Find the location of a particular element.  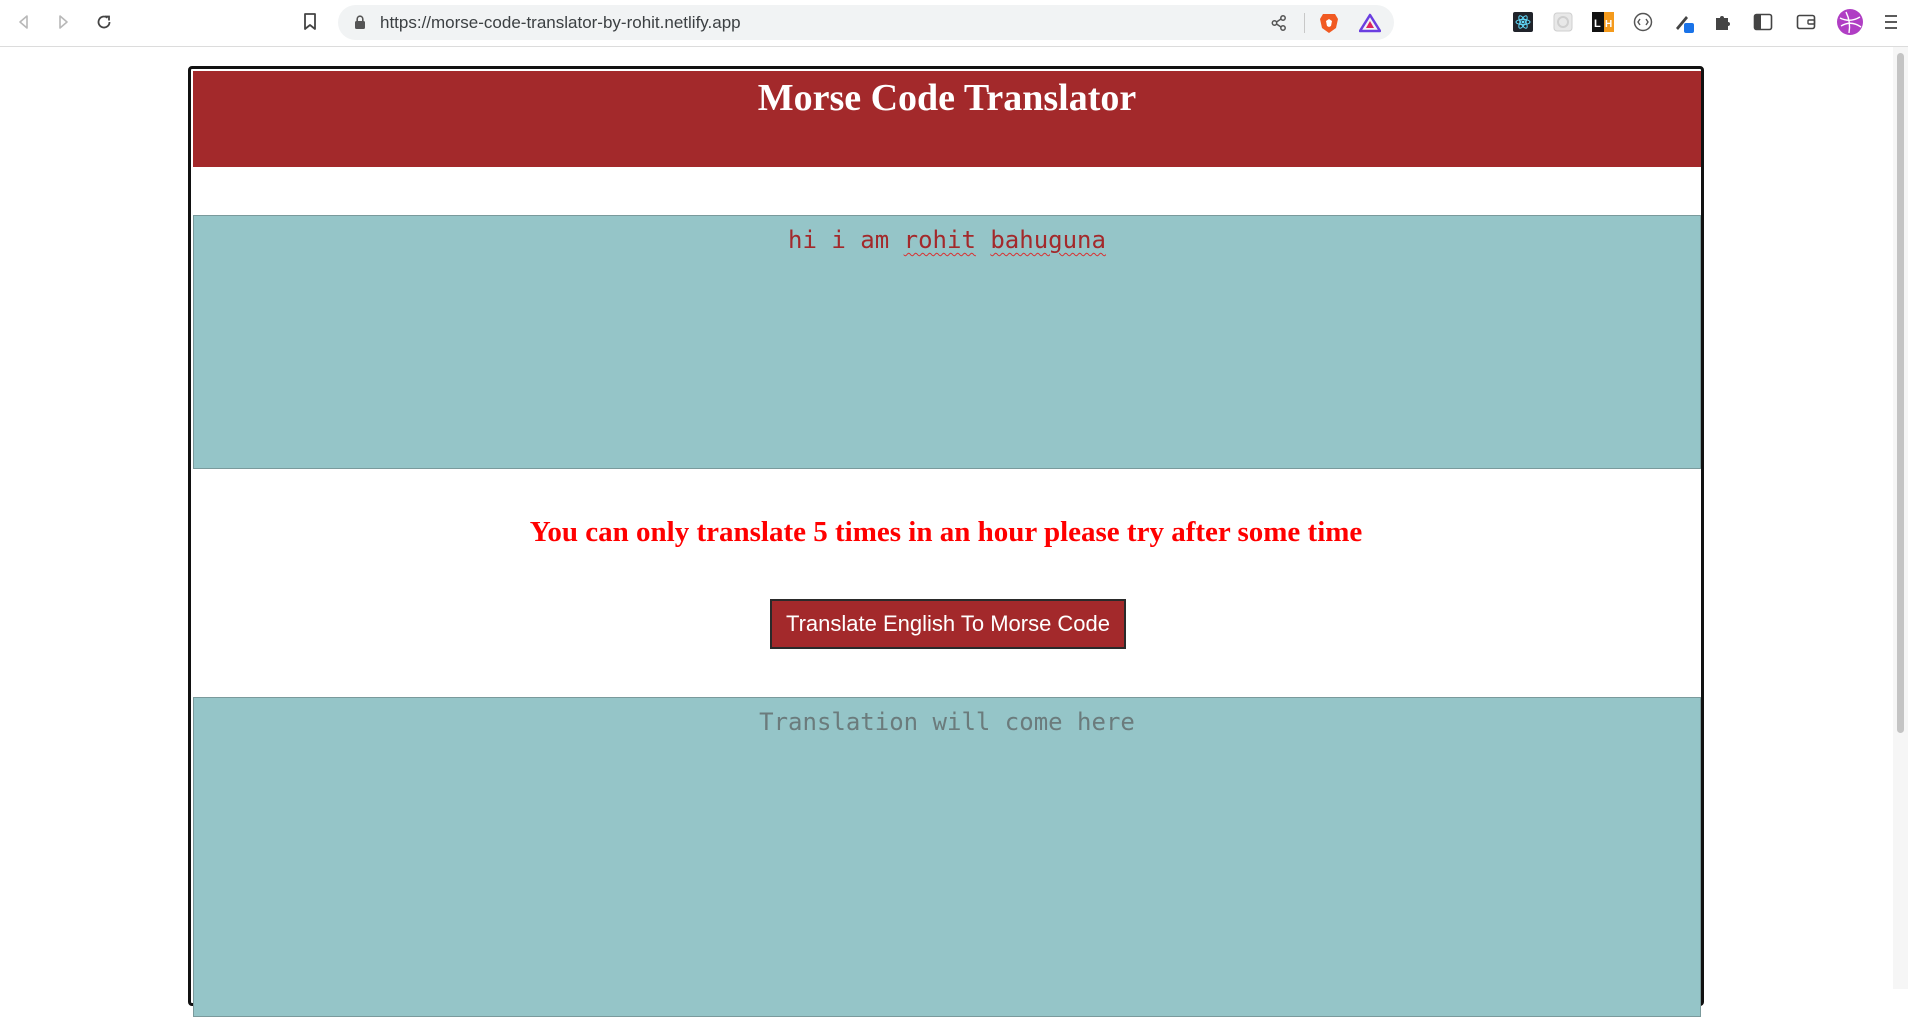

devtools-extension-icon is located at coordinates (1643, 22).